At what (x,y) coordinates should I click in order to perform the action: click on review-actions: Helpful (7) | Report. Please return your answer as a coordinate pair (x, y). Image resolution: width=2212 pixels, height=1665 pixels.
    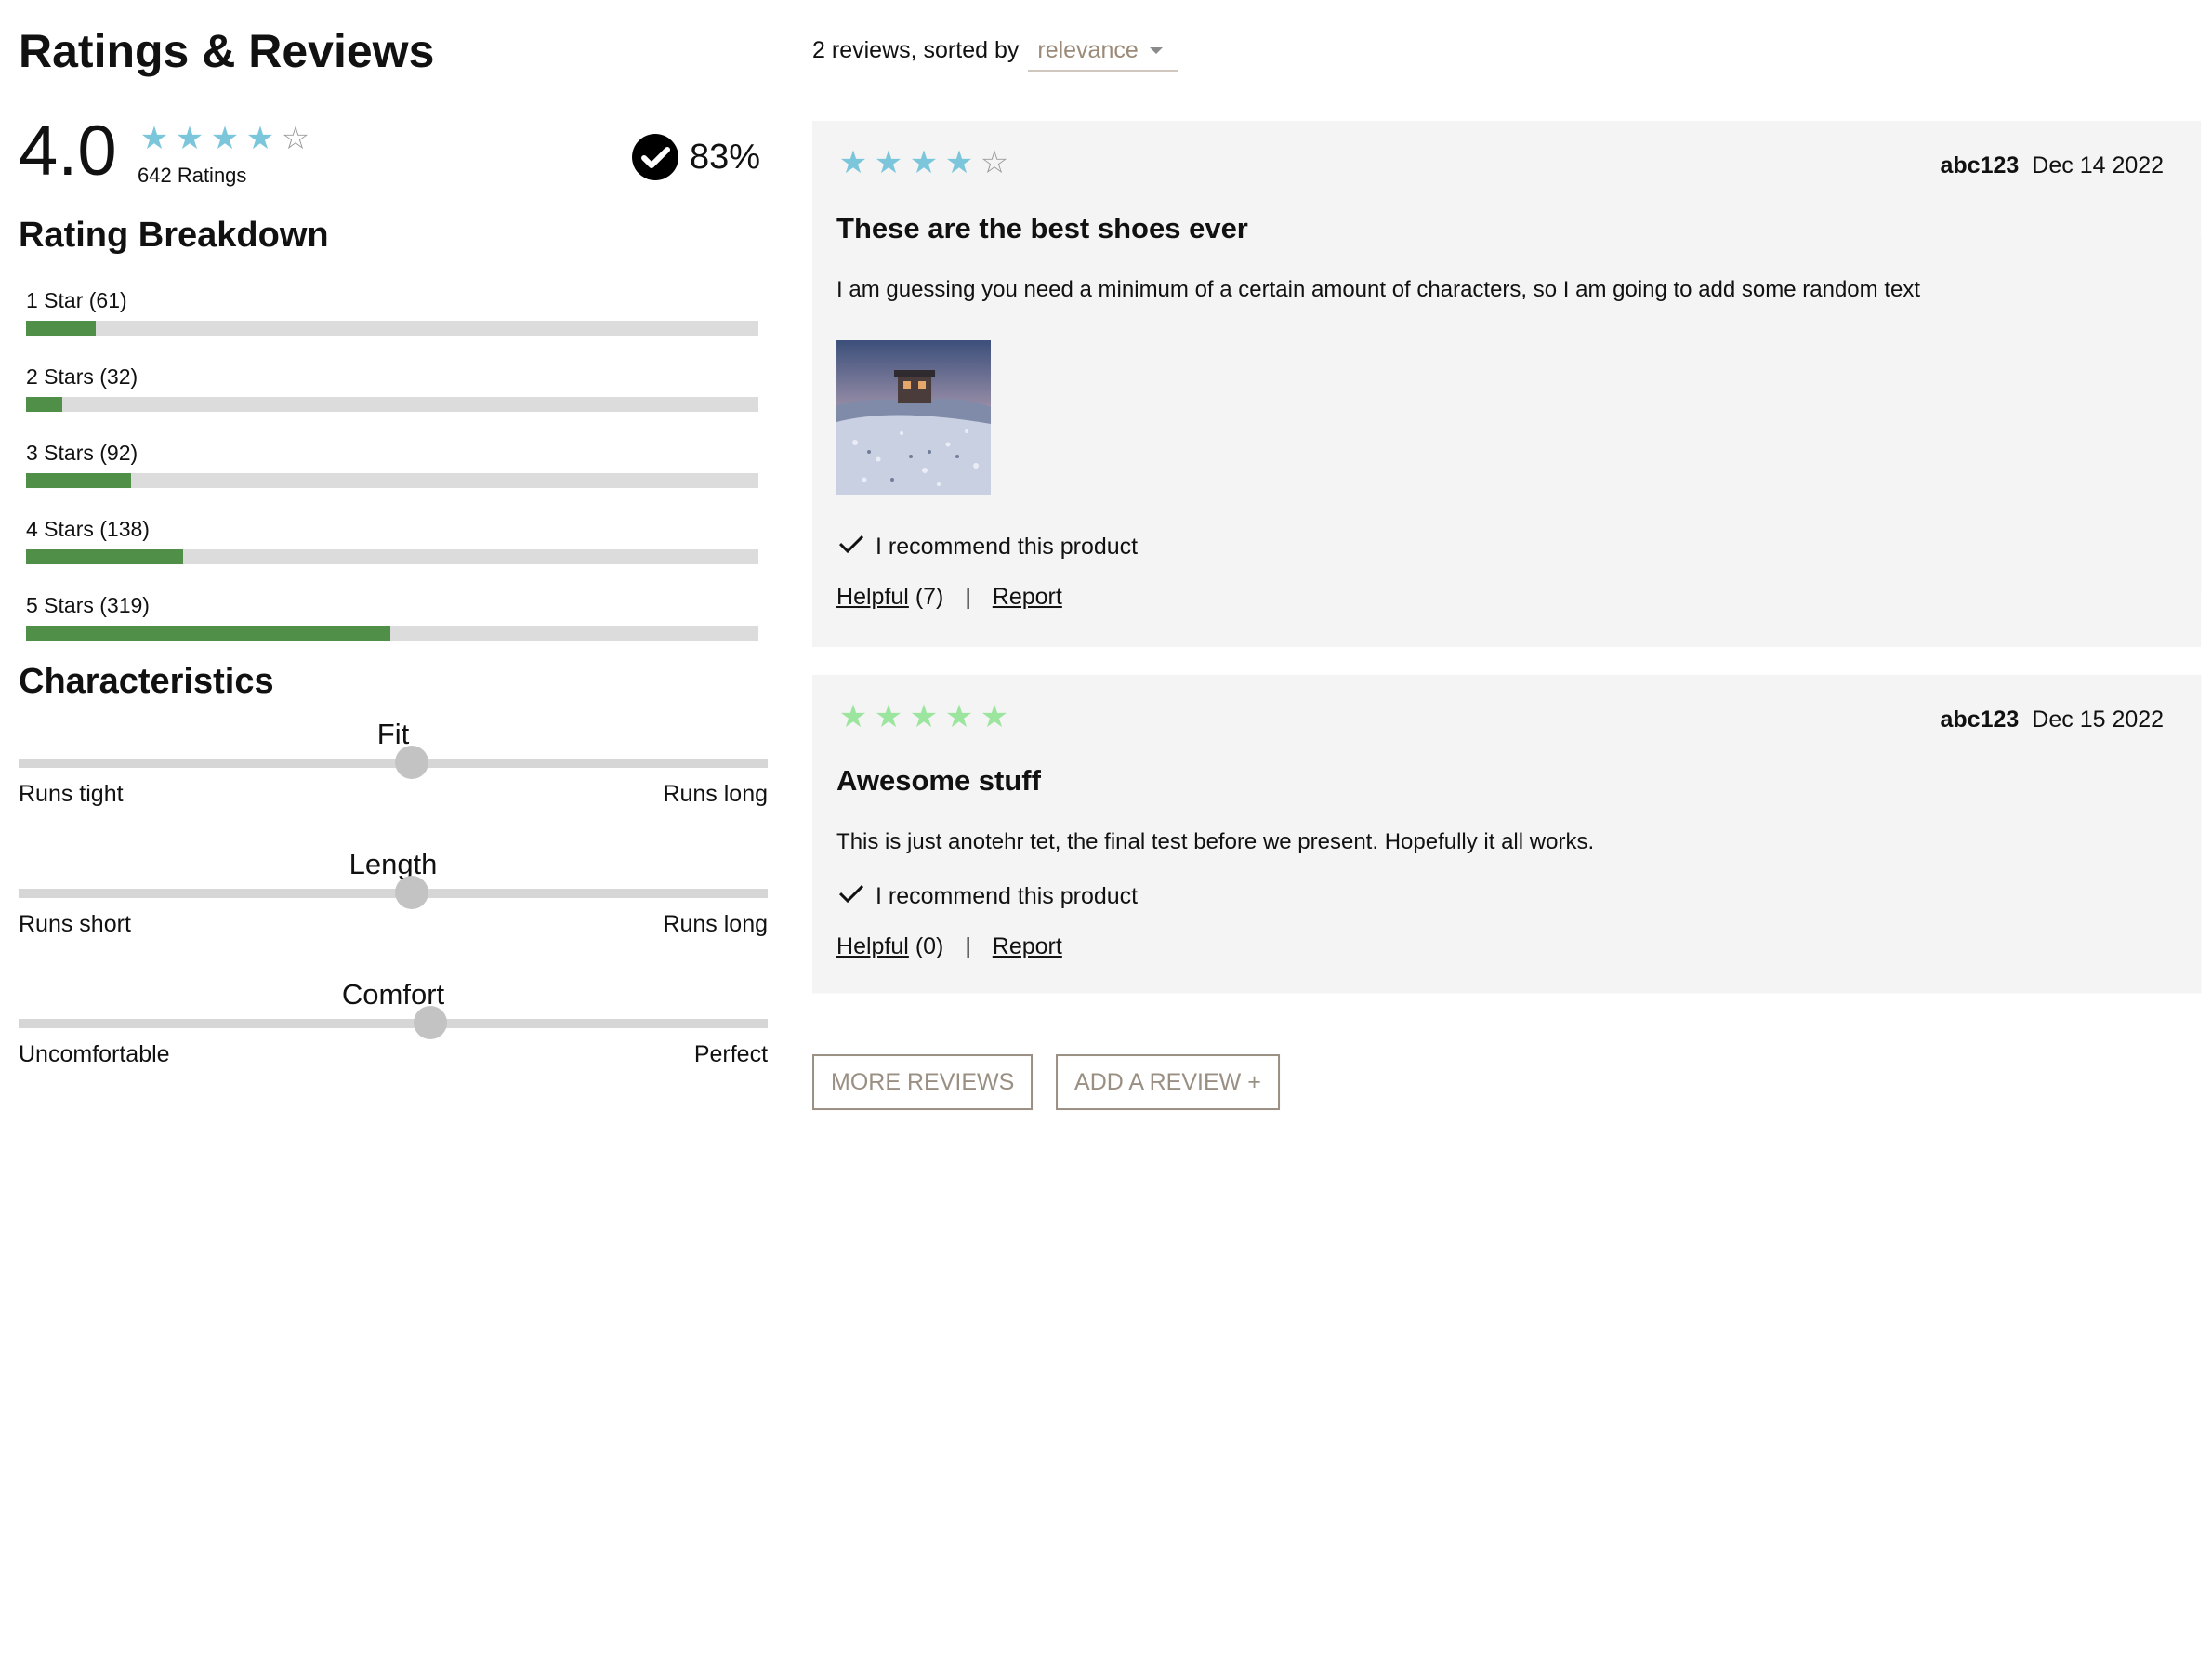
    Looking at the image, I should click on (949, 597).